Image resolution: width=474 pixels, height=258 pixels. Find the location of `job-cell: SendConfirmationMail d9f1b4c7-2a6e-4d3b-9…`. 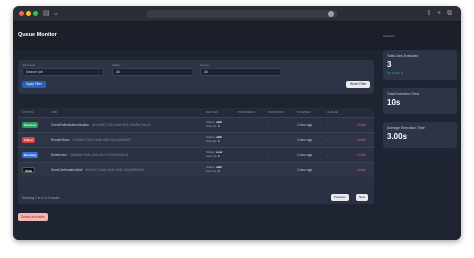

job-cell: SendConfirmationMail d9f1b4c7-2a6e-4d3b-9… is located at coordinates (97, 170).